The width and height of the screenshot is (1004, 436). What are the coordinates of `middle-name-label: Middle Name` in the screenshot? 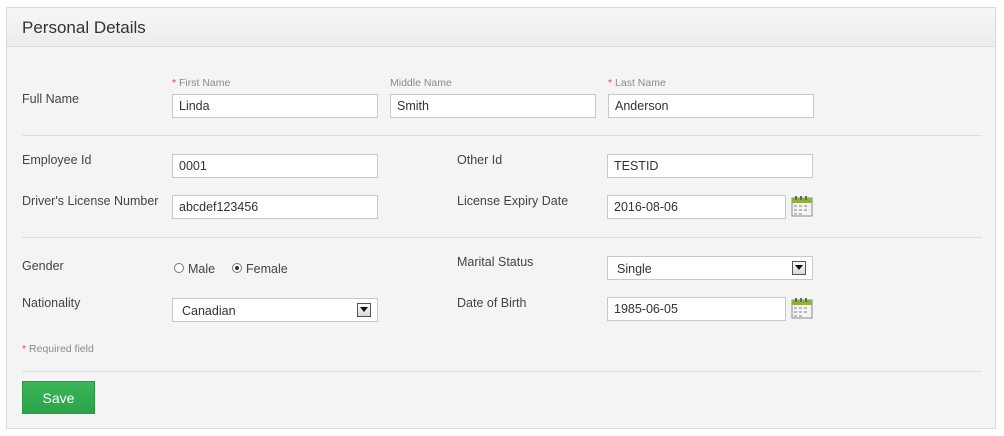 It's located at (421, 83).